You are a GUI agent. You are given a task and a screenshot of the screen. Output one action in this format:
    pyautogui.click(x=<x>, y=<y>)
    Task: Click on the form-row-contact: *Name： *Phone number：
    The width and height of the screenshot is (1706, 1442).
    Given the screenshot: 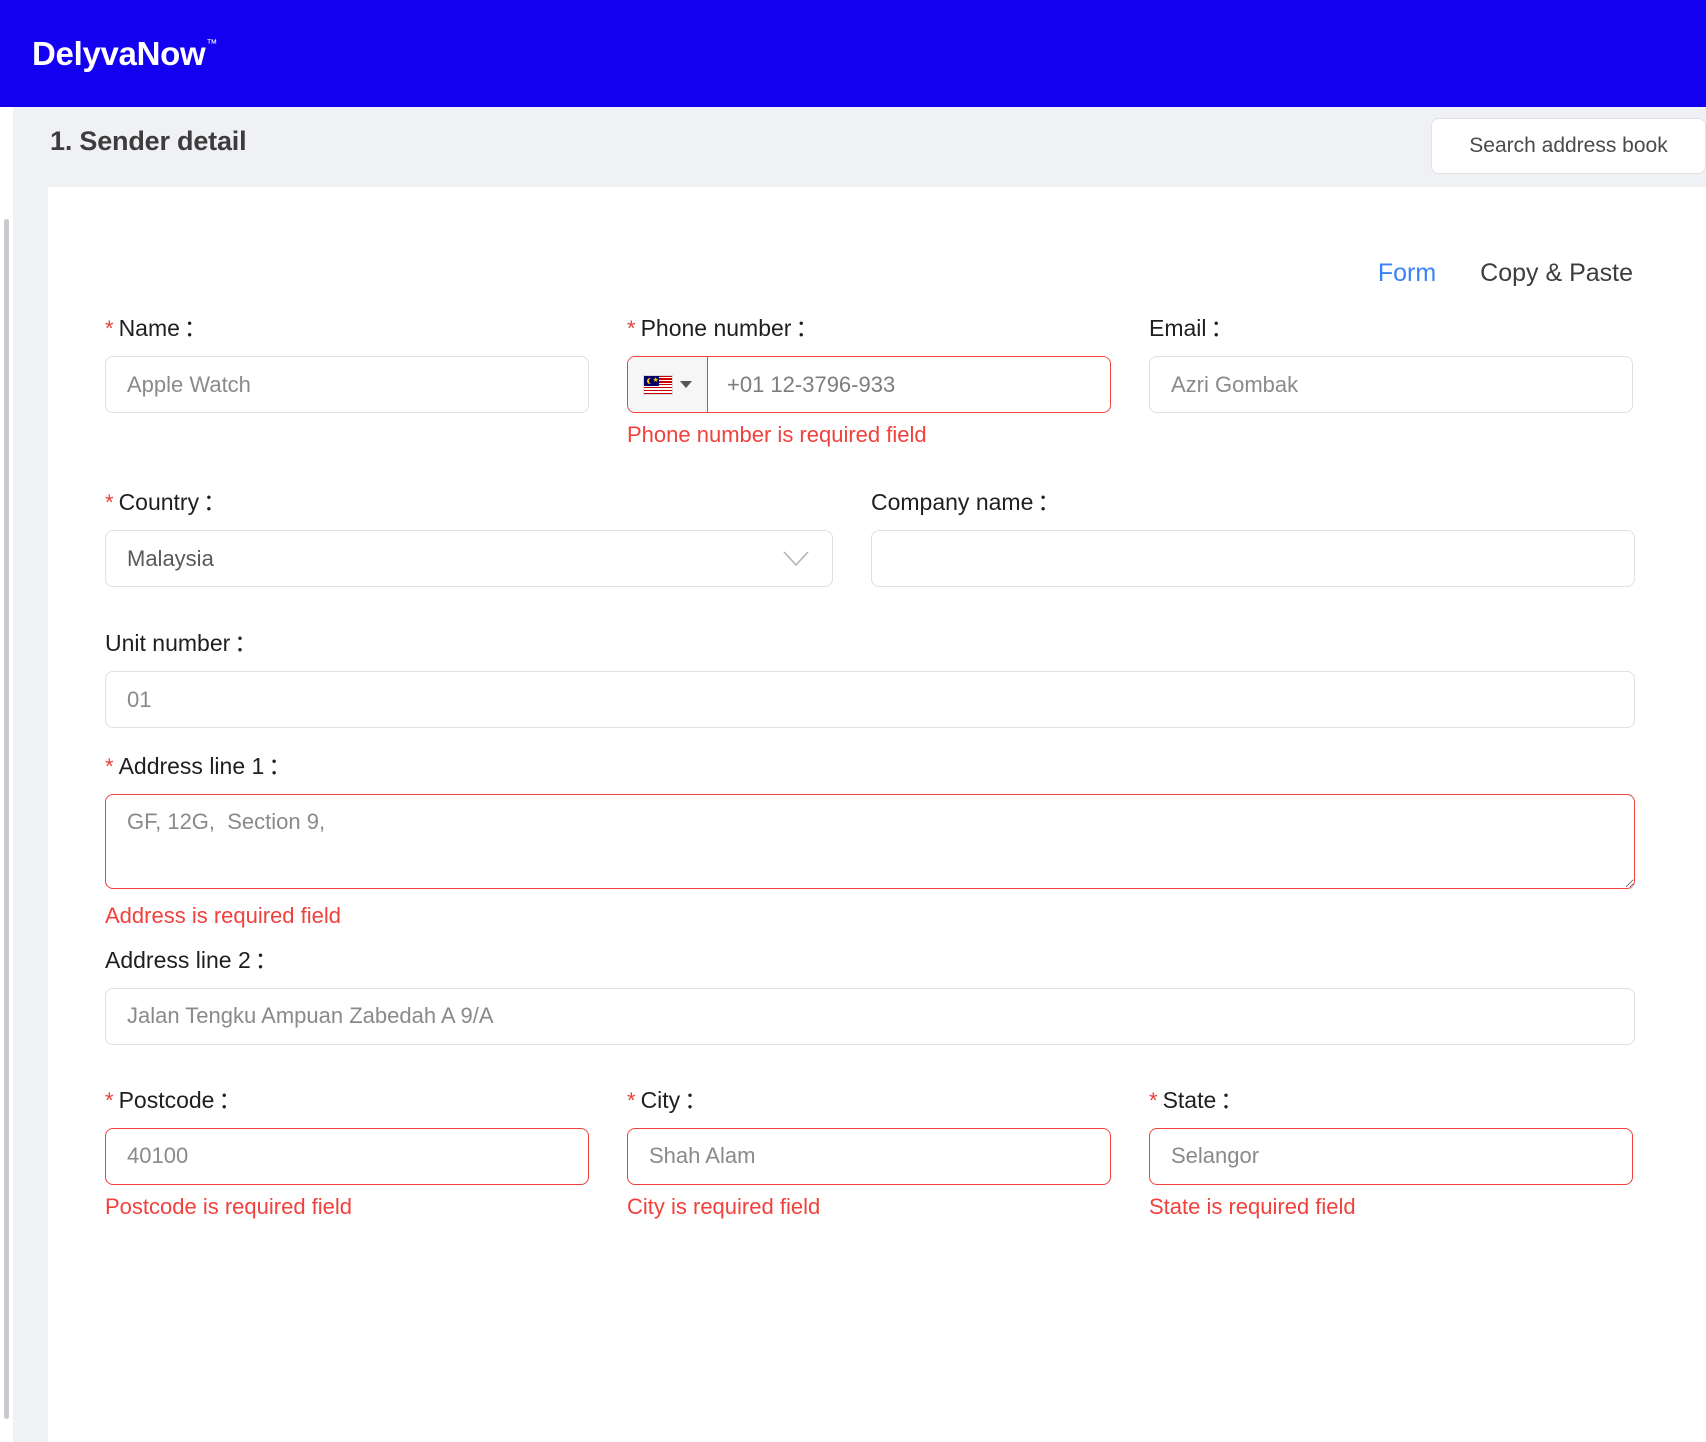 What is the action you would take?
    pyautogui.click(x=870, y=382)
    